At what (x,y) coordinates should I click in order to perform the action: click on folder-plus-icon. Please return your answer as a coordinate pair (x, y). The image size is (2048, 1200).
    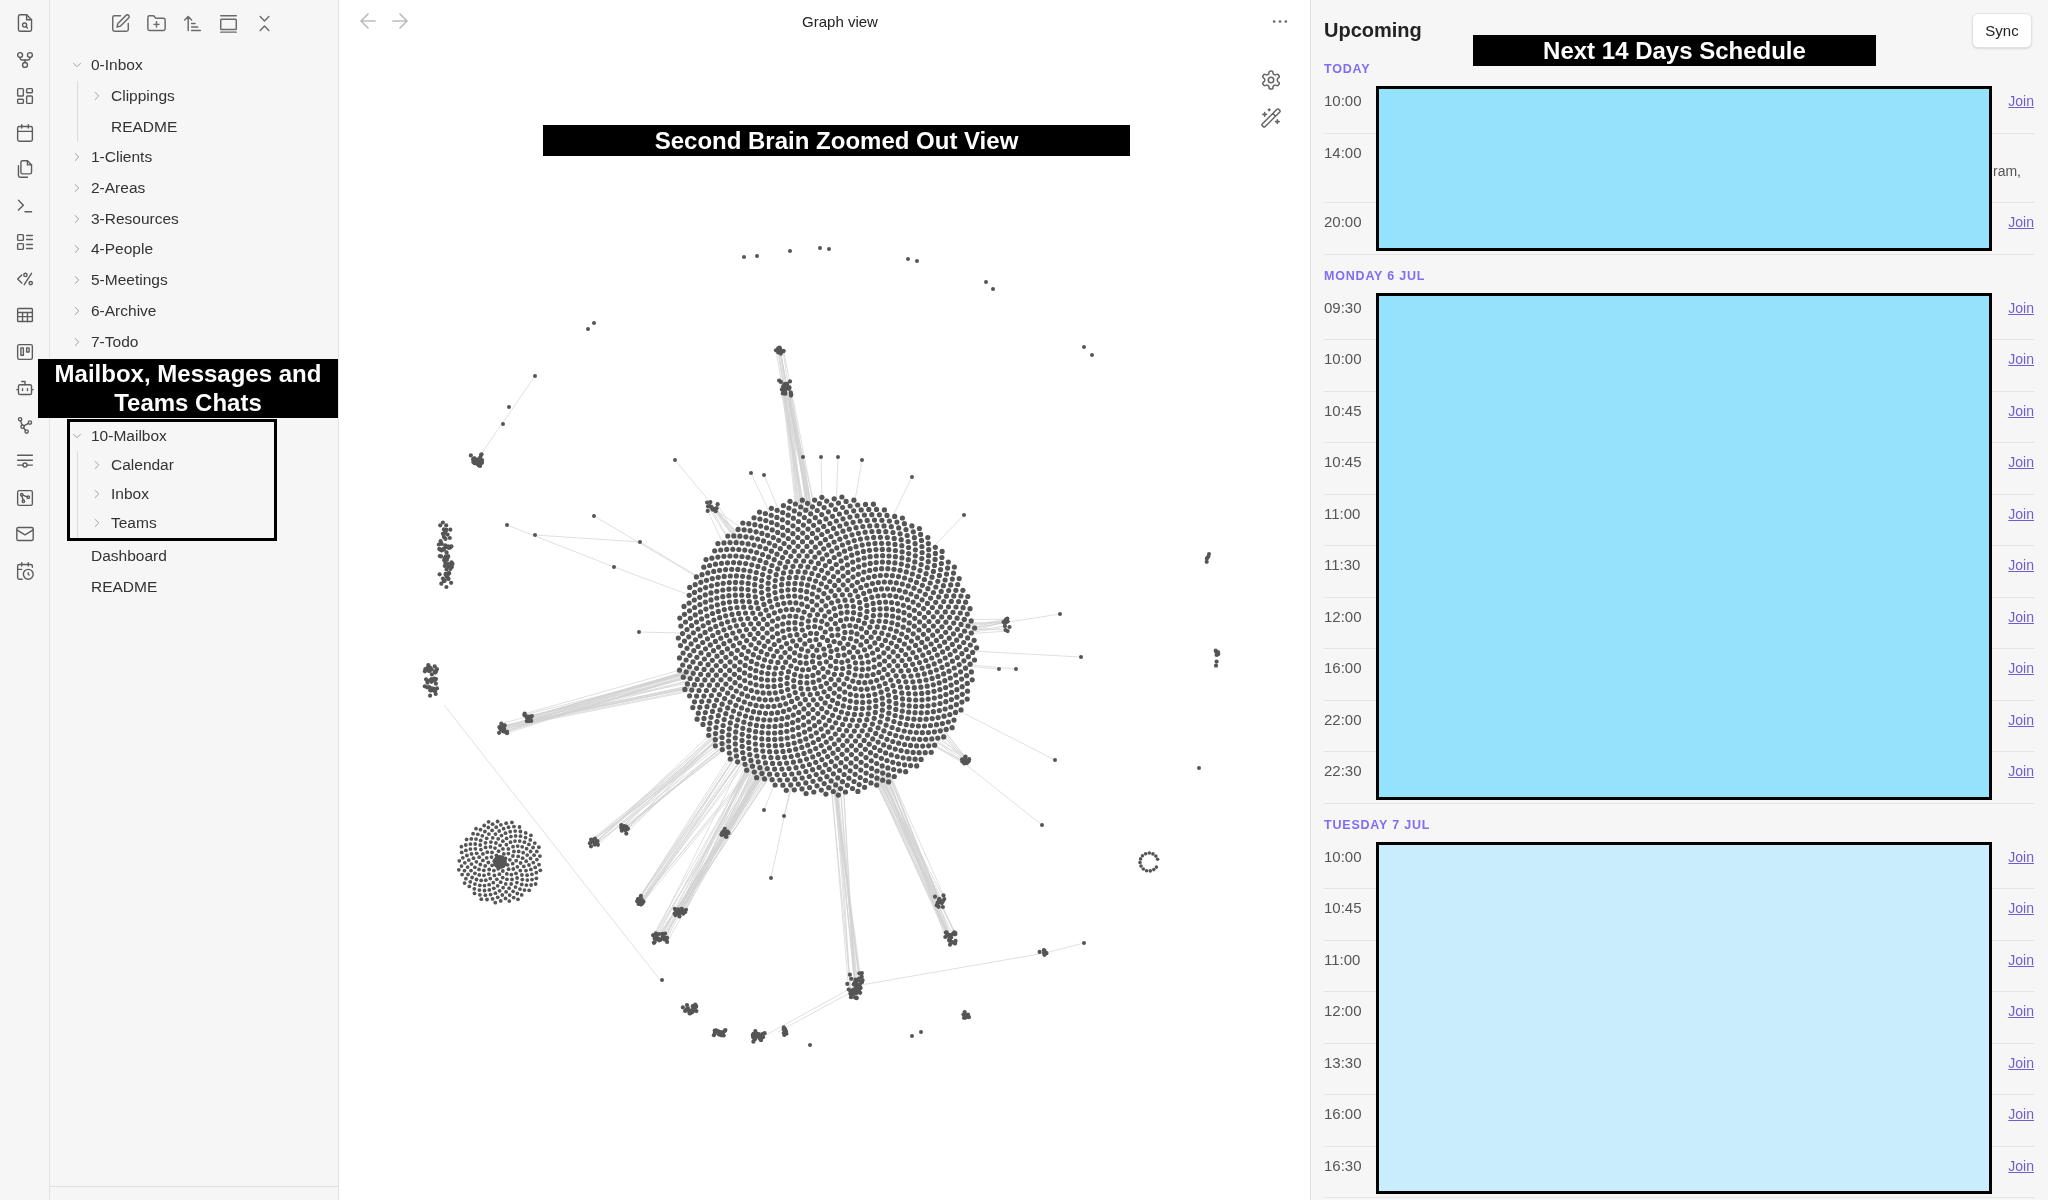
    Looking at the image, I should click on (156, 23).